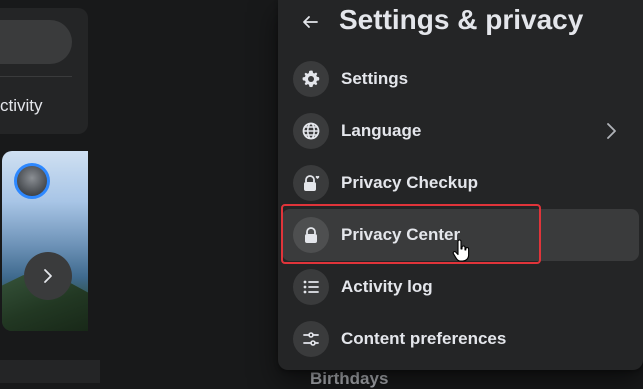  I want to click on arrow-left-icon, so click(310, 22).